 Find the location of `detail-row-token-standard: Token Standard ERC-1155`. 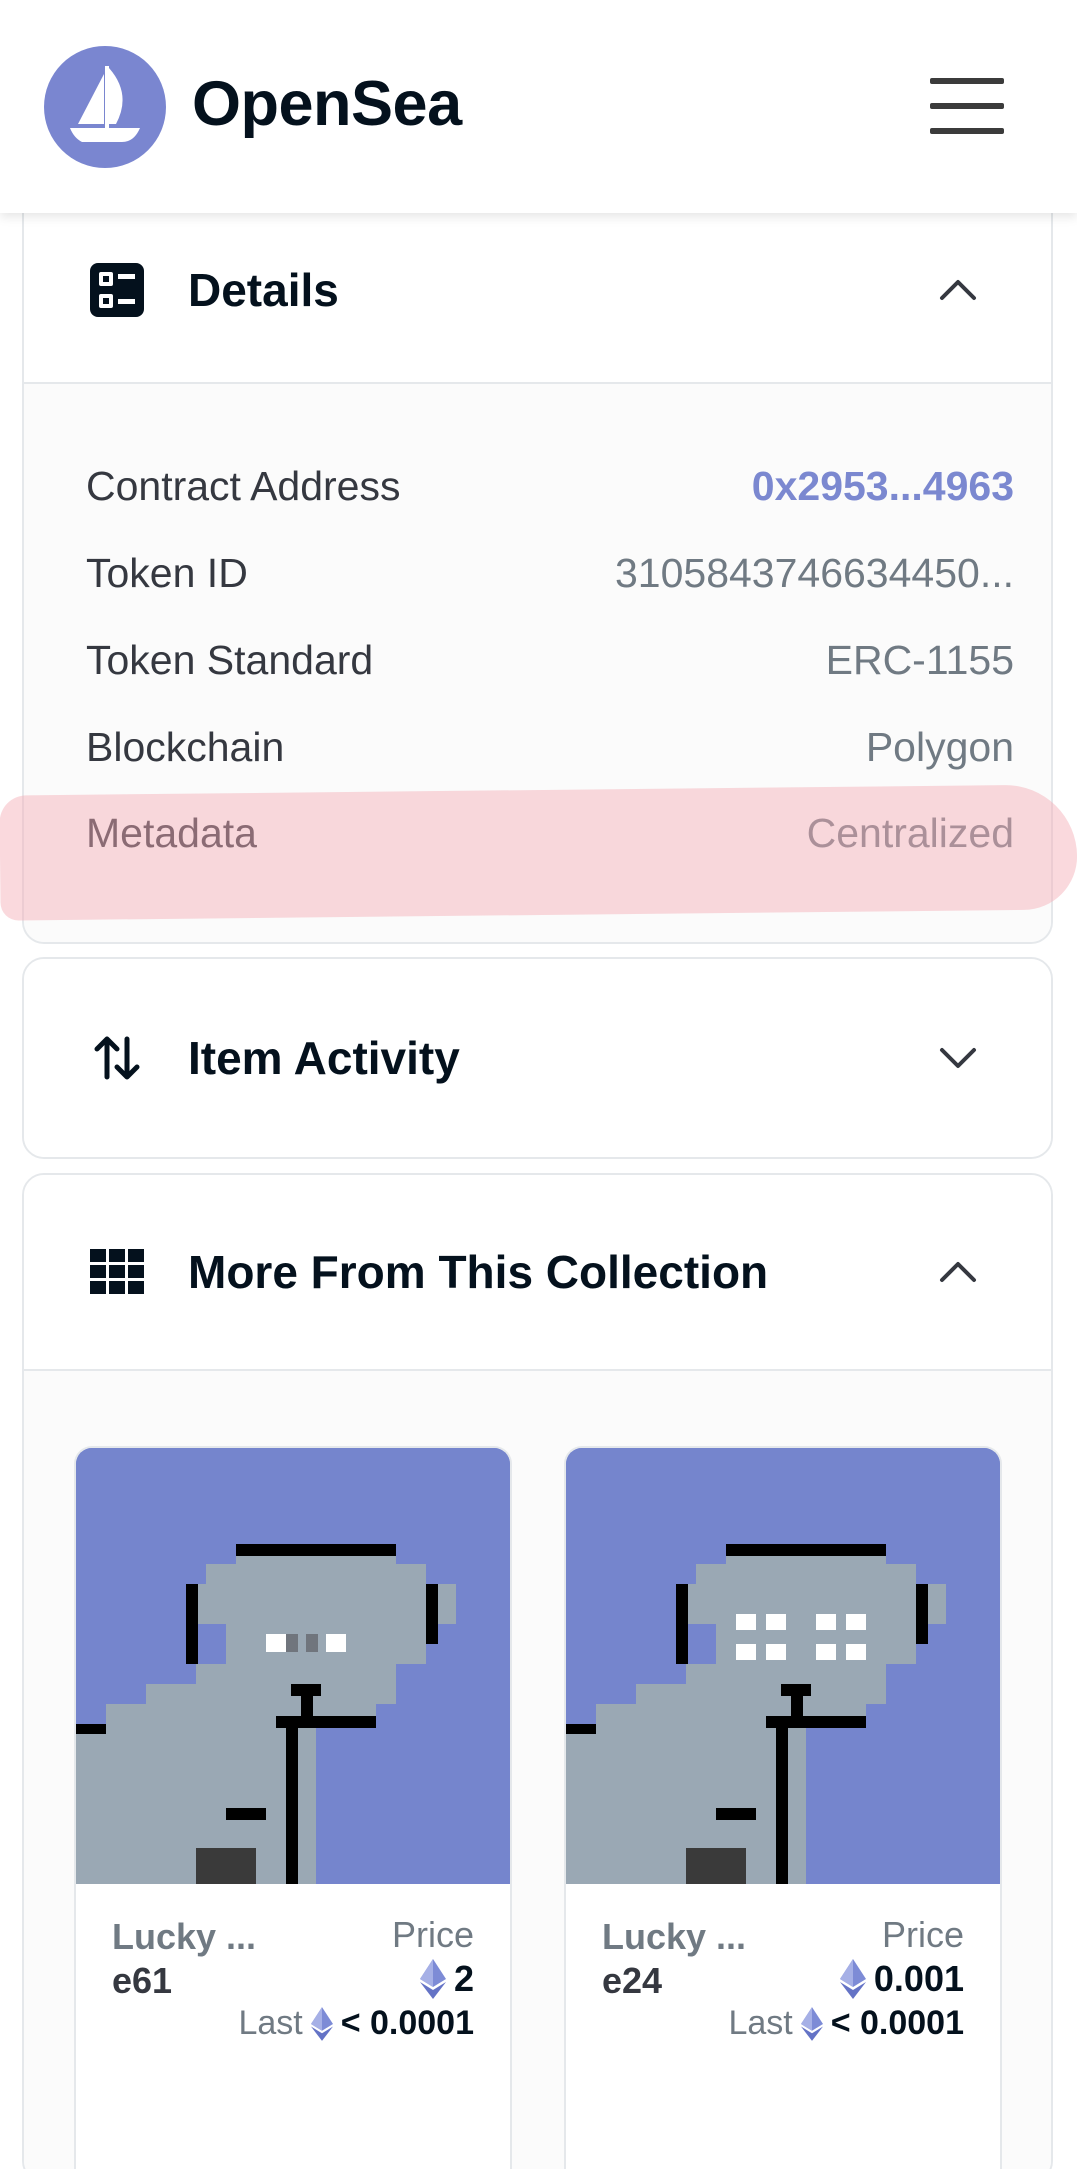

detail-row-token-standard: Token Standard ERC-1155 is located at coordinates (550, 660).